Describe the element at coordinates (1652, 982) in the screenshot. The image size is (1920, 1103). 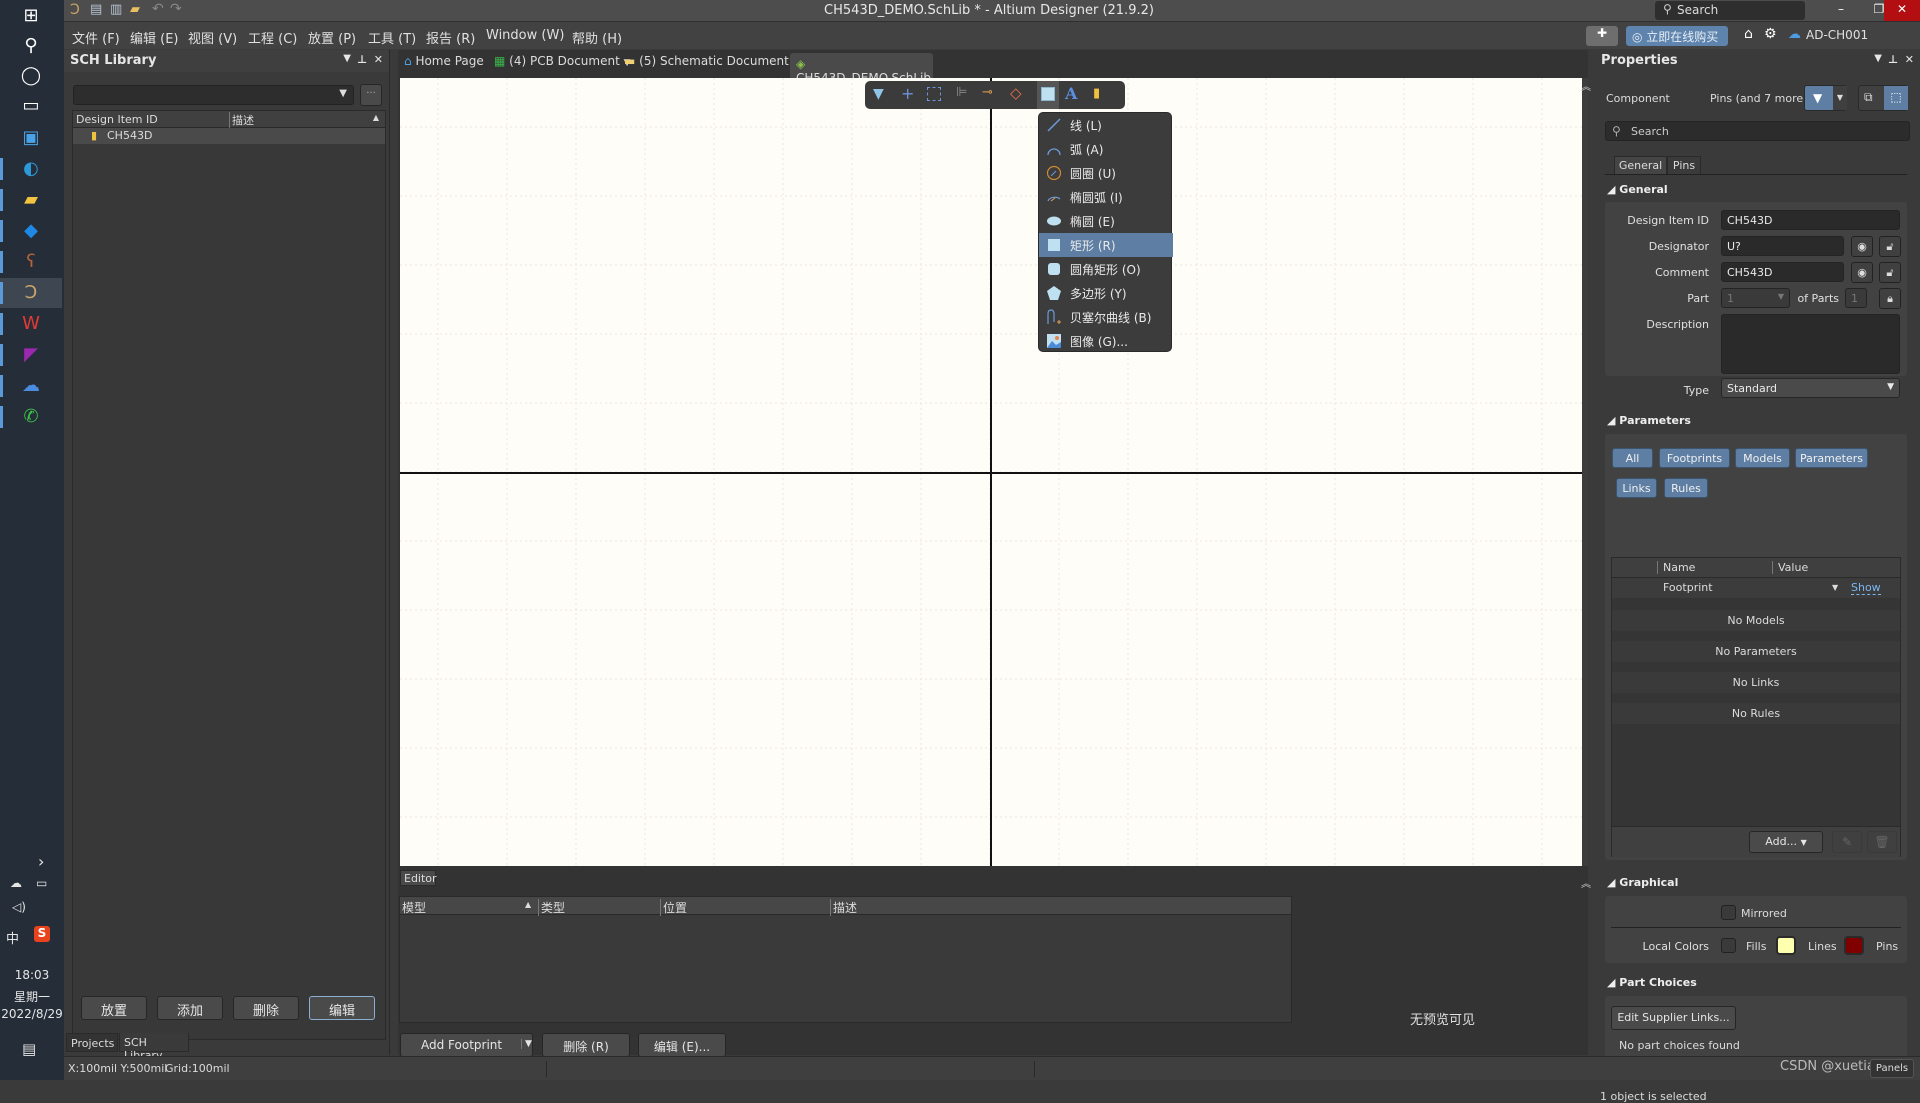
I see `section-part-choices-toggle: ◢ Part Choices` at that location.